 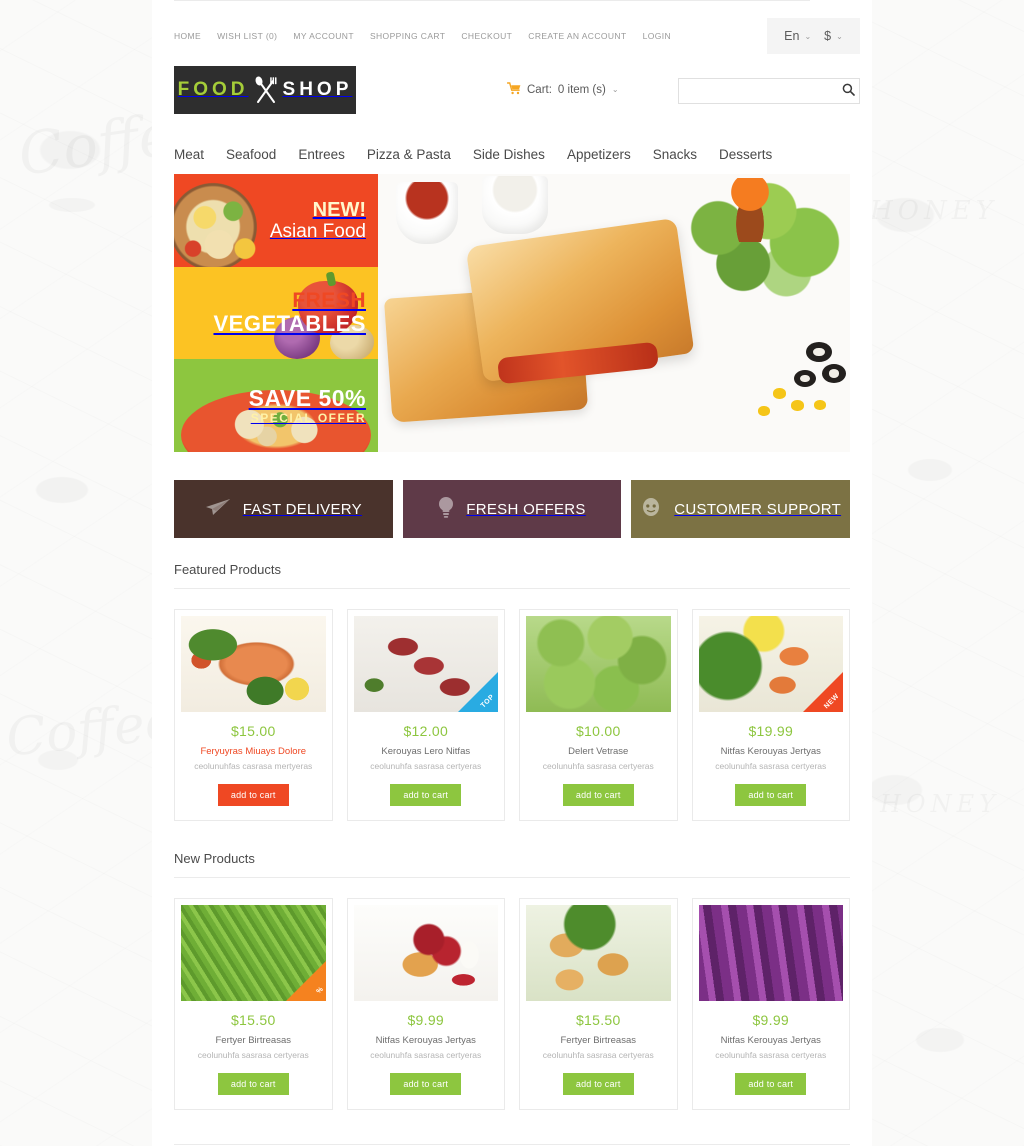 What do you see at coordinates (599, 154) in the screenshot?
I see `nav-item-appetizers: Appetizers` at bounding box center [599, 154].